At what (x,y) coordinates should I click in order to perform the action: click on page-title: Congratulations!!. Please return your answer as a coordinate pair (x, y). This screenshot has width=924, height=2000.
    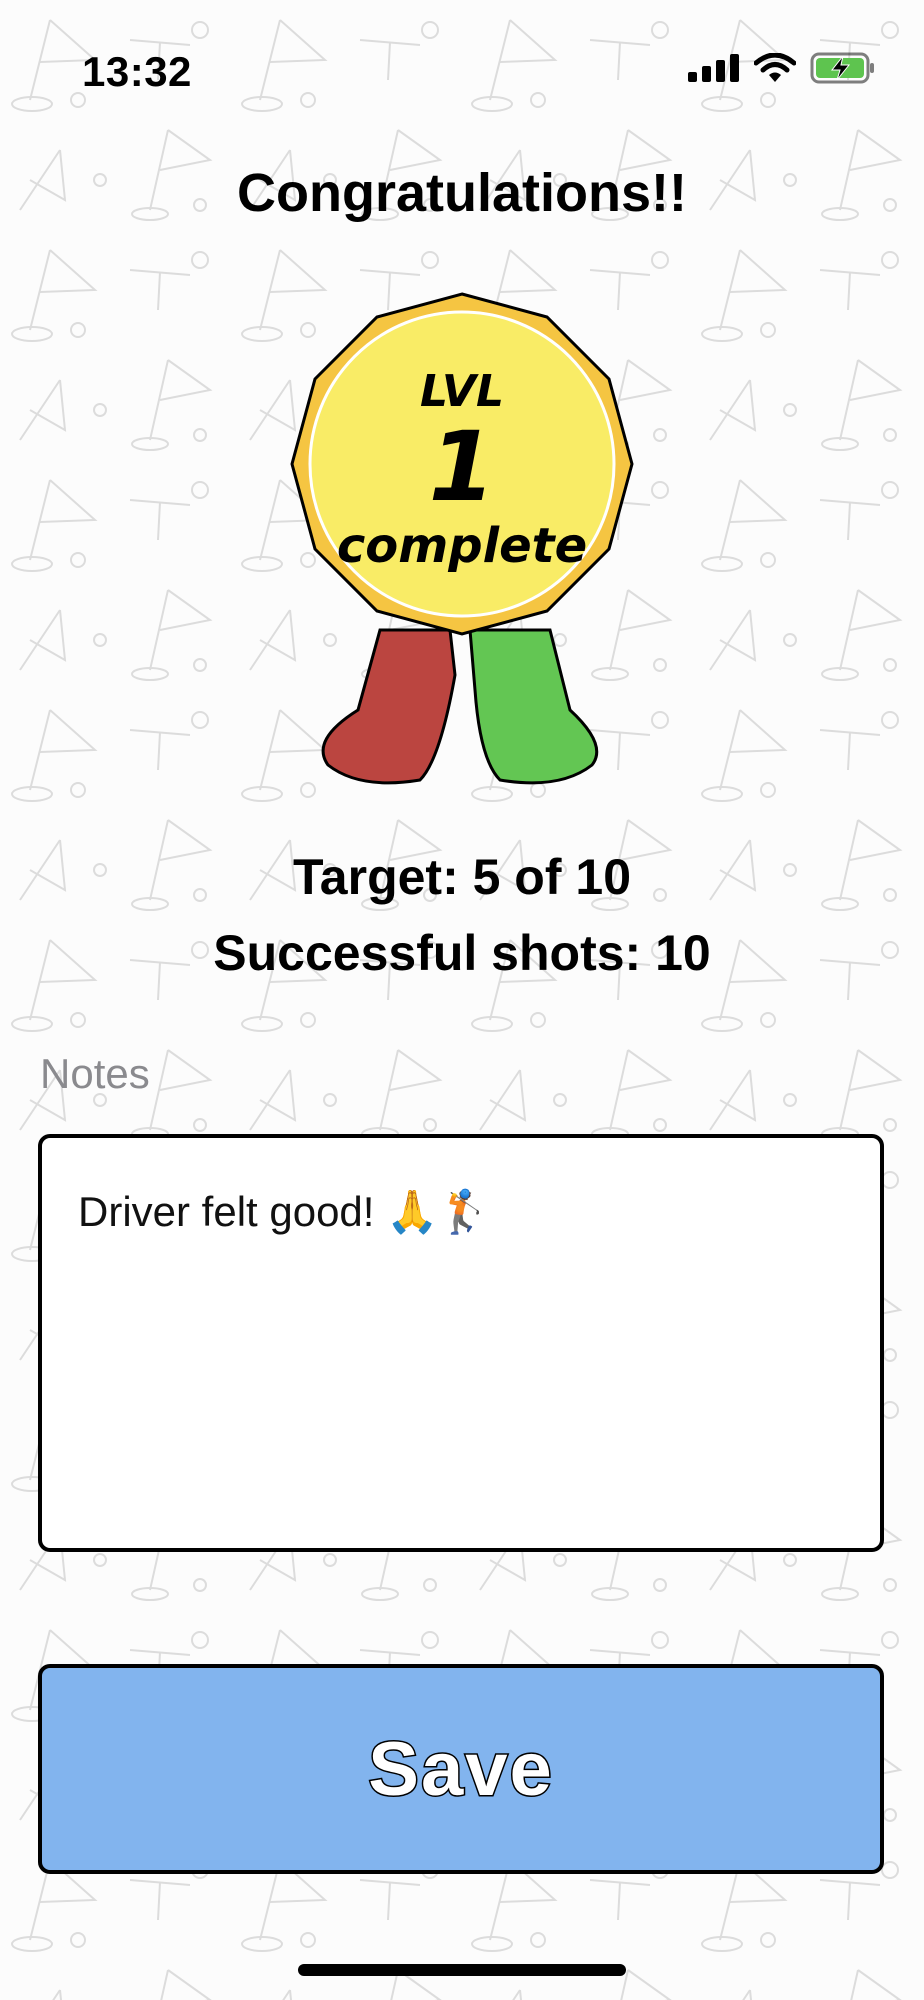
    Looking at the image, I should click on (462, 193).